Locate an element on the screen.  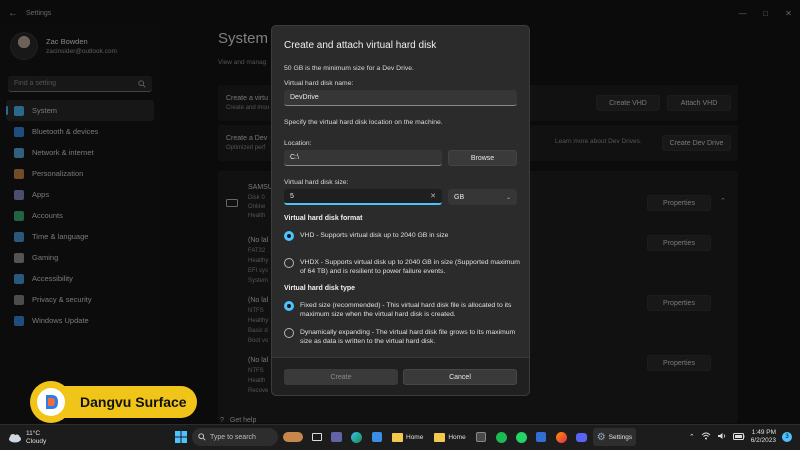
taskbar-search-placeholder: Type to search is located at coordinates (233, 437).